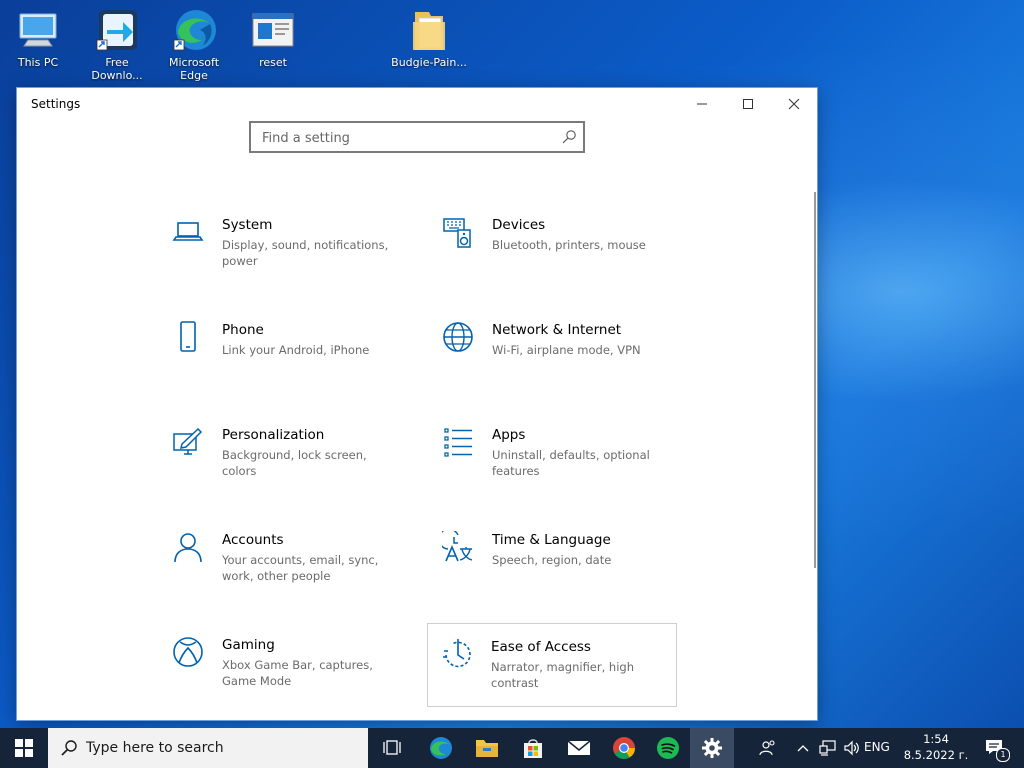 The height and width of the screenshot is (768, 1024). What do you see at coordinates (509, 435) in the screenshot?
I see `tile-title: Apps` at bounding box center [509, 435].